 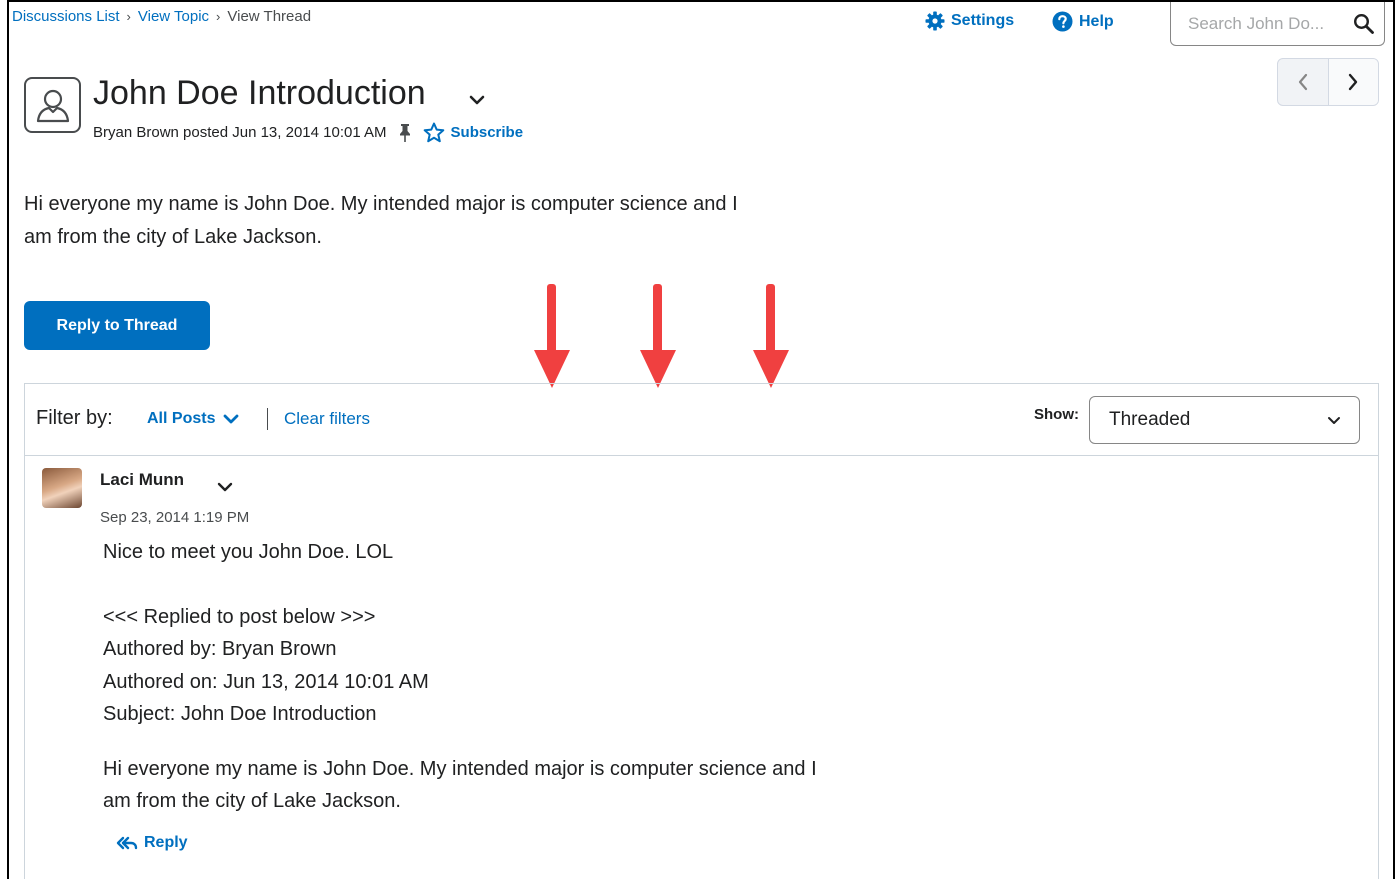 What do you see at coordinates (220, 649) in the screenshot?
I see `quote-authored-by: Authored by: Bryan Brown` at bounding box center [220, 649].